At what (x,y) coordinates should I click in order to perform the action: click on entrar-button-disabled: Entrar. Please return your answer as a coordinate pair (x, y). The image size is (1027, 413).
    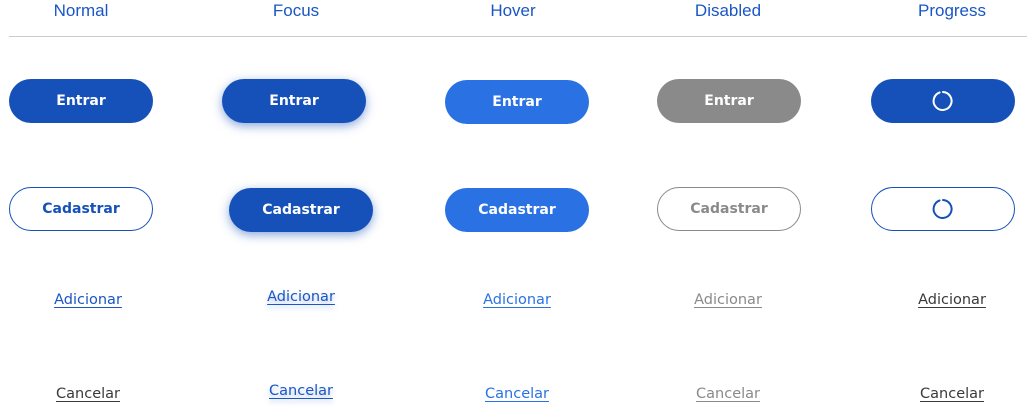
    Looking at the image, I should click on (729, 101).